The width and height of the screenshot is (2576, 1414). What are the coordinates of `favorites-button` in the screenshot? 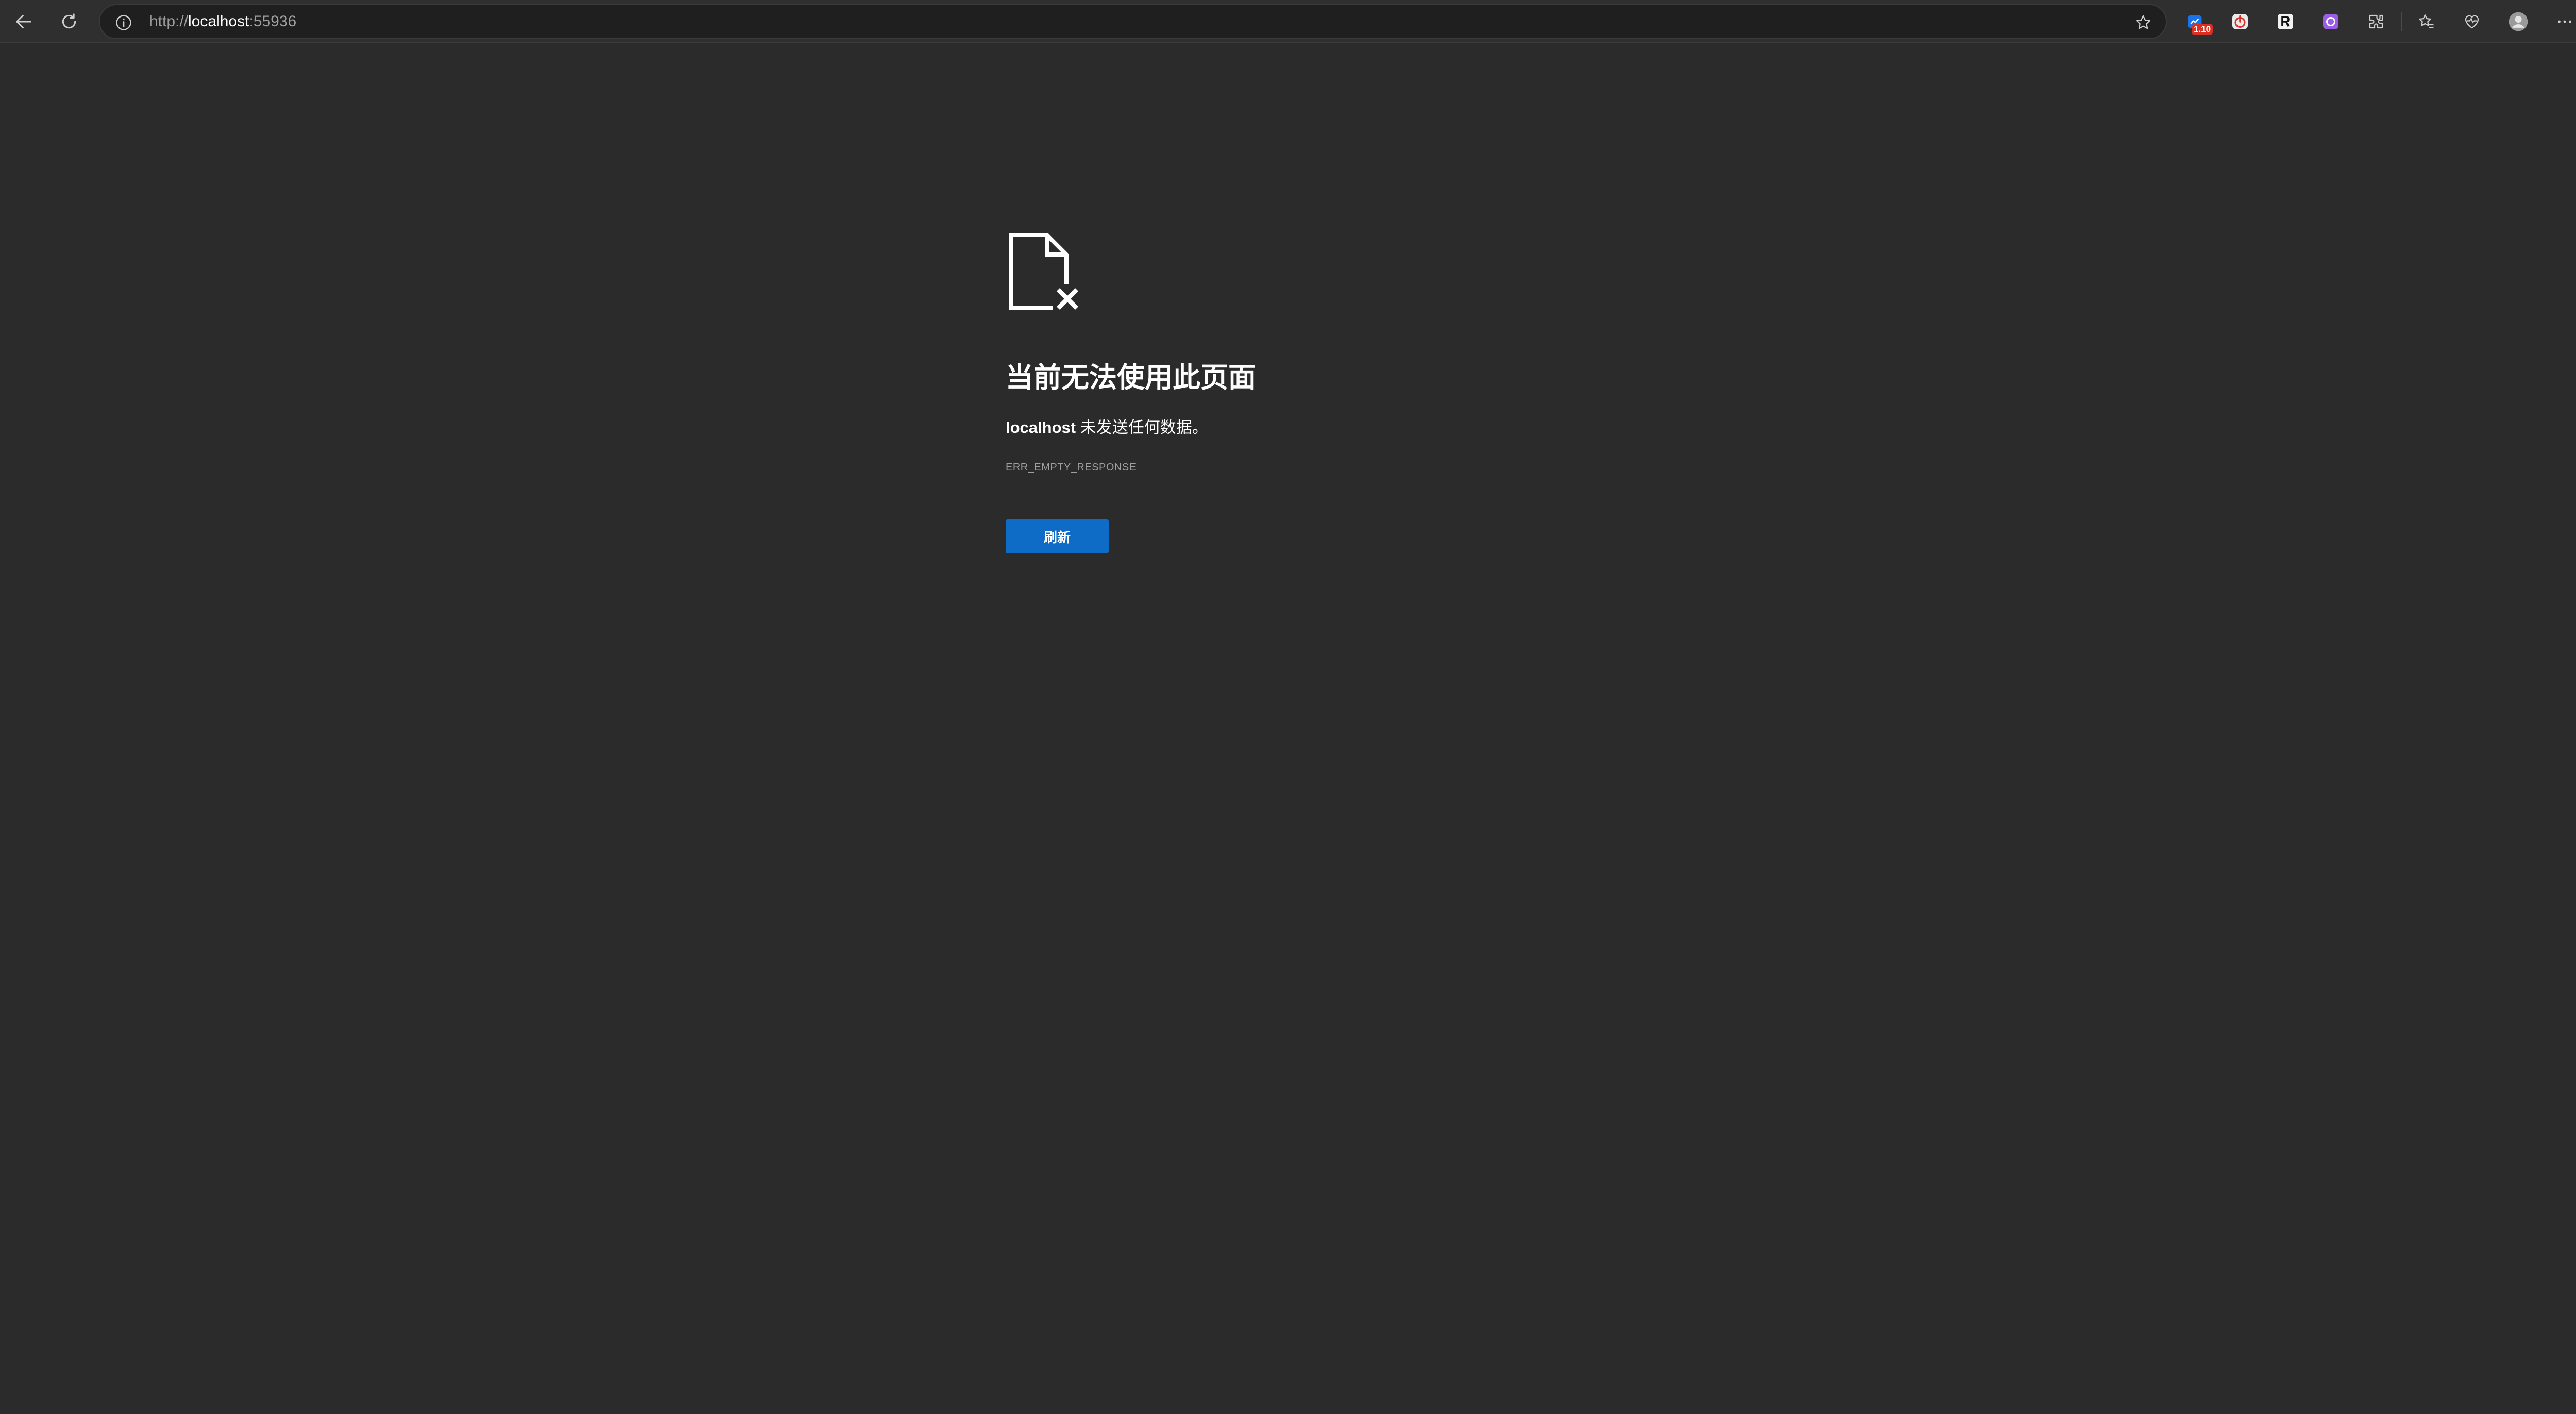 It's located at (2426, 21).